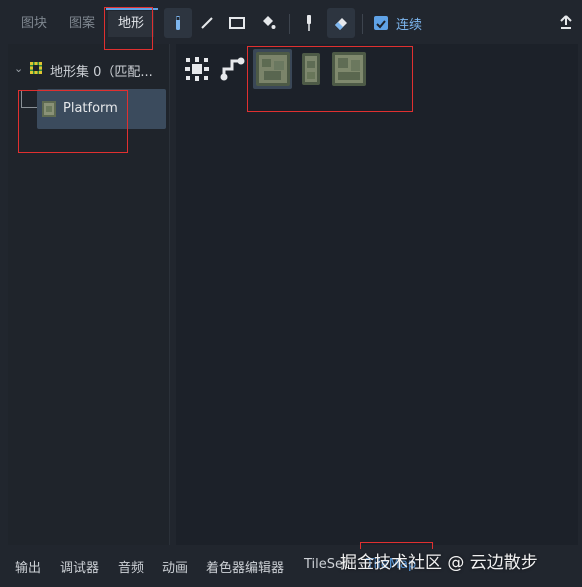 The image size is (582, 587). Describe the element at coordinates (73, 121) in the screenshot. I see `highlight-platform-item` at that location.